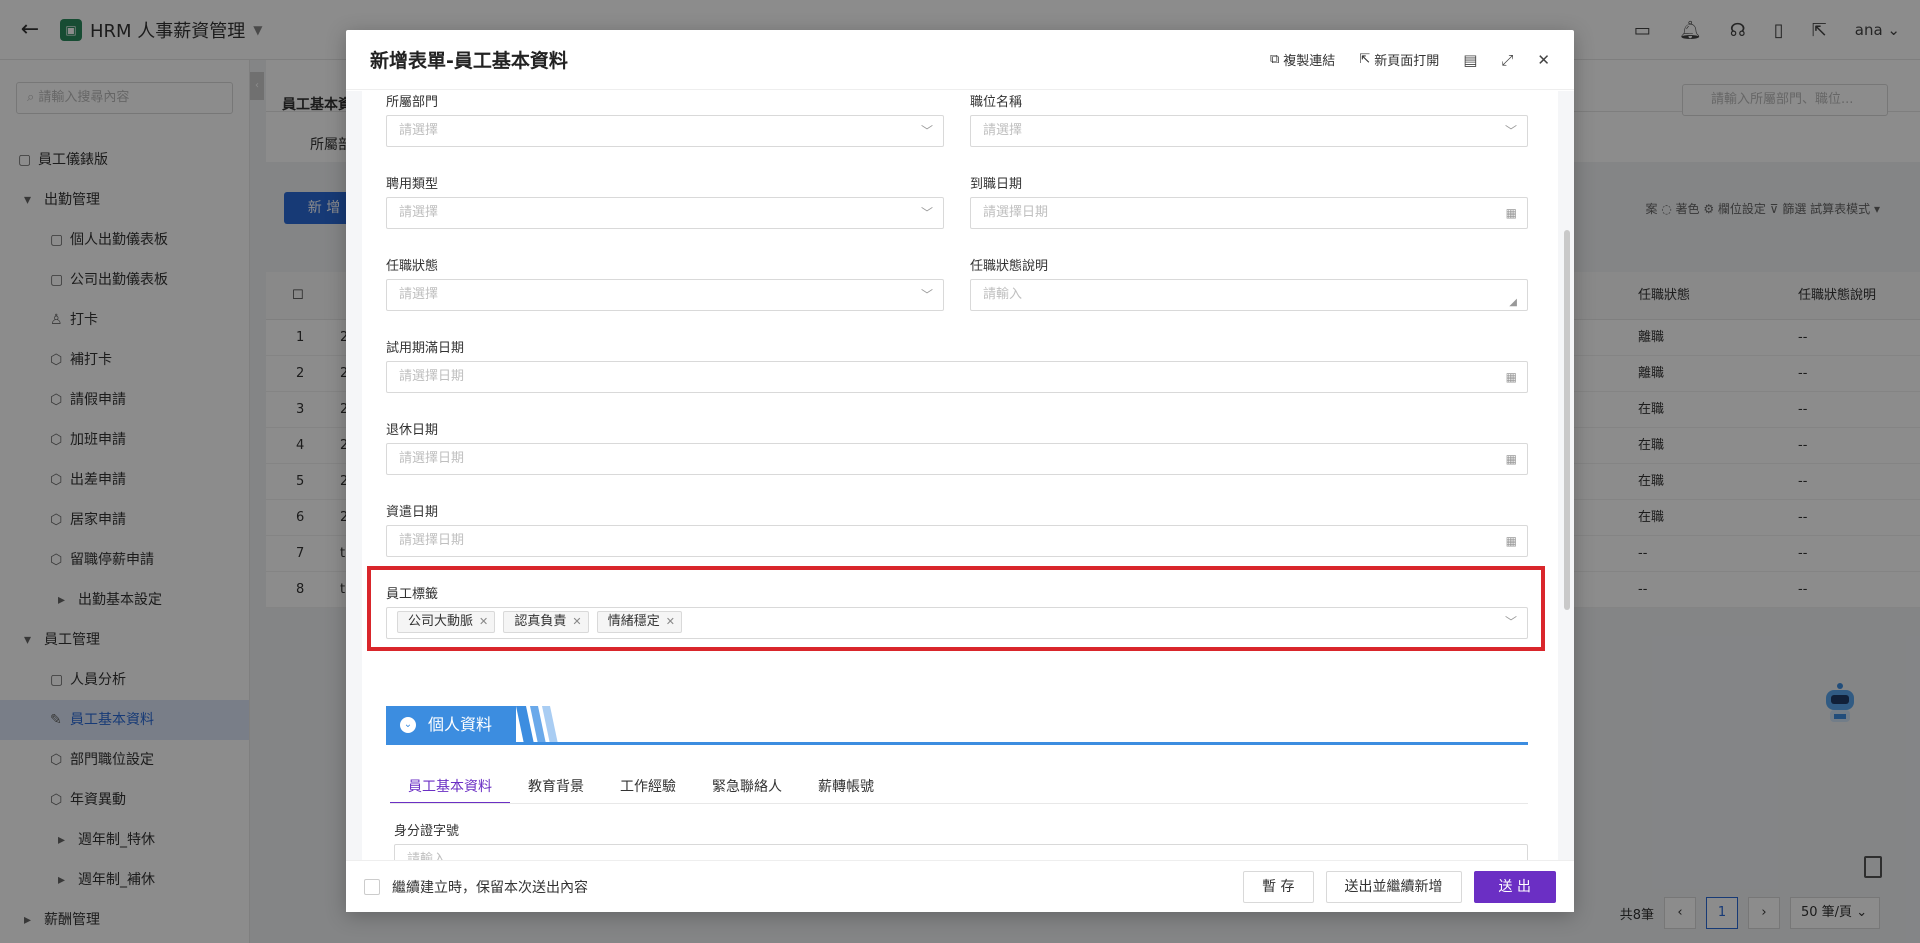 This screenshot has height=943, width=1920. I want to click on retire-date-label: 退休日期, so click(412, 430).